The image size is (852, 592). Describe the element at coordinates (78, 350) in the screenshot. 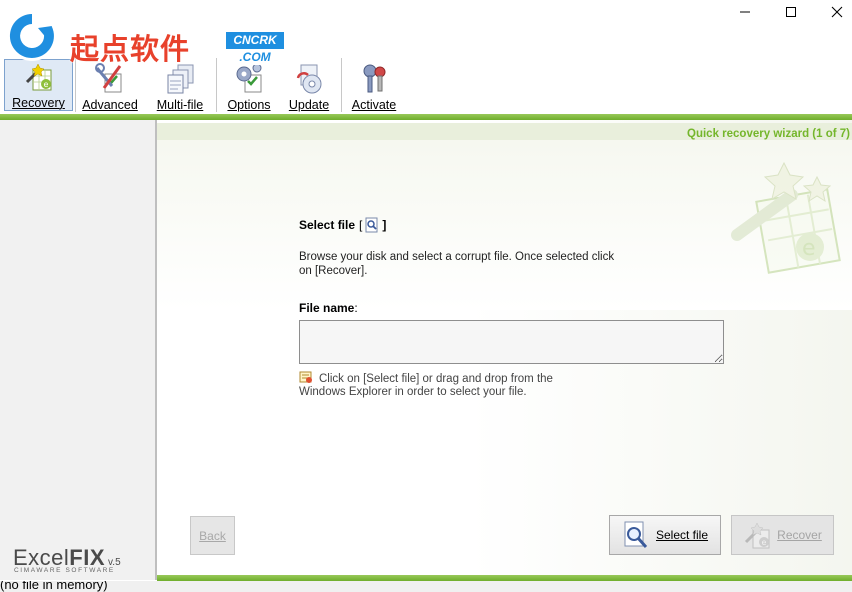

I see `left-panel: ExcelFIX v.5 CIMAWARE SOFTWARE` at that location.